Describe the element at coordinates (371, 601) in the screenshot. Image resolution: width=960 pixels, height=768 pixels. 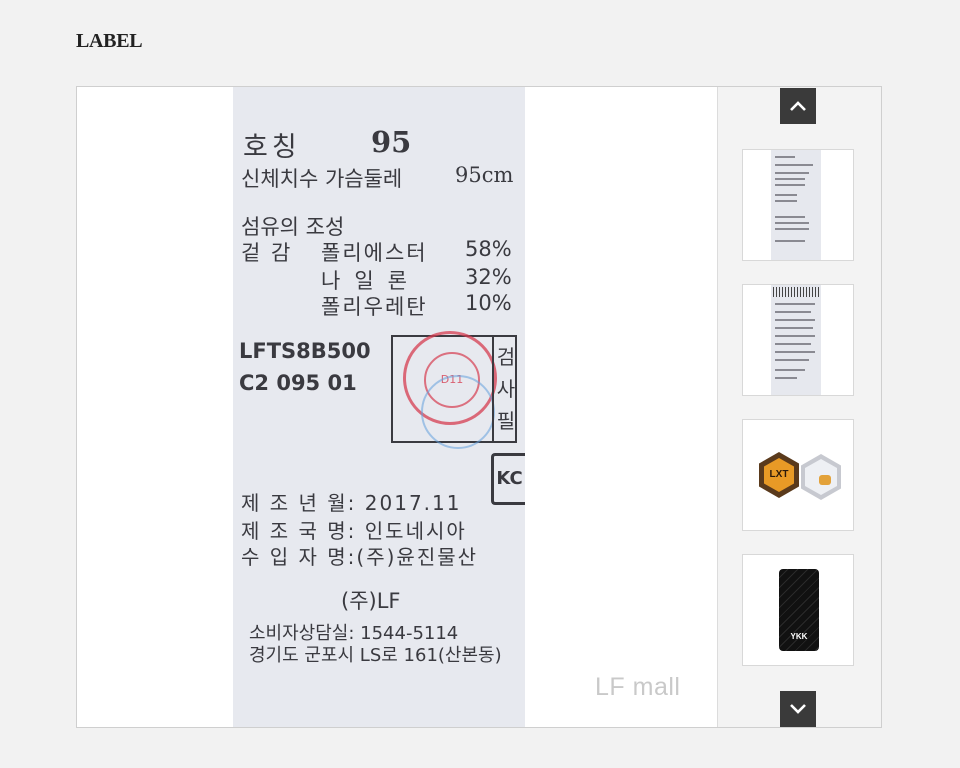
I see `label-brand: (주)LF` at that location.